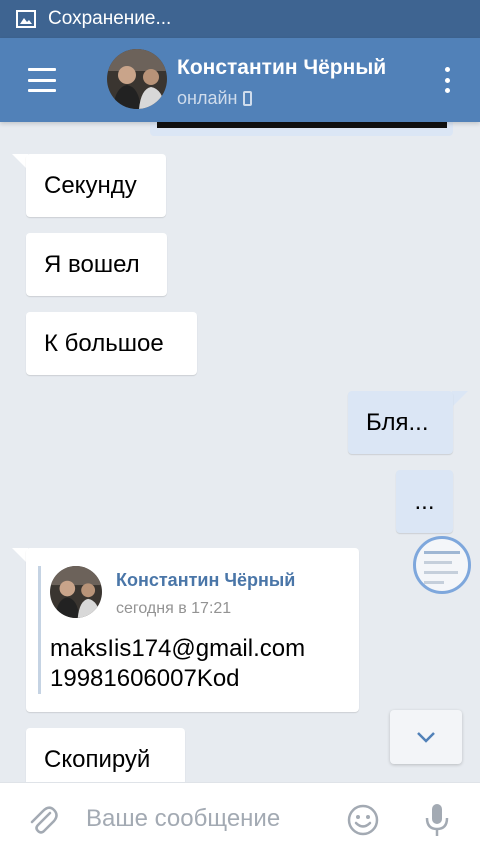 The height and width of the screenshot is (854, 480). I want to click on chat-header: Константин Чёрный онлайн, so click(240, 80).